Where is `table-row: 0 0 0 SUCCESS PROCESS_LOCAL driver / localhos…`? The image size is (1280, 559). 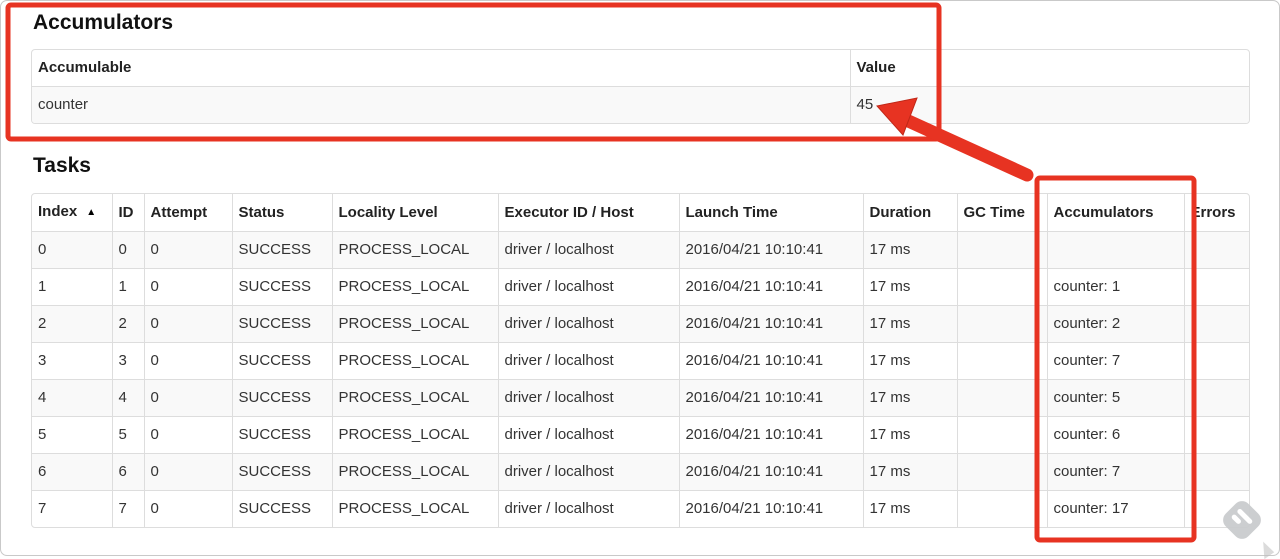 table-row: 0 0 0 SUCCESS PROCESS_LOCAL driver / localhos… is located at coordinates (640, 250).